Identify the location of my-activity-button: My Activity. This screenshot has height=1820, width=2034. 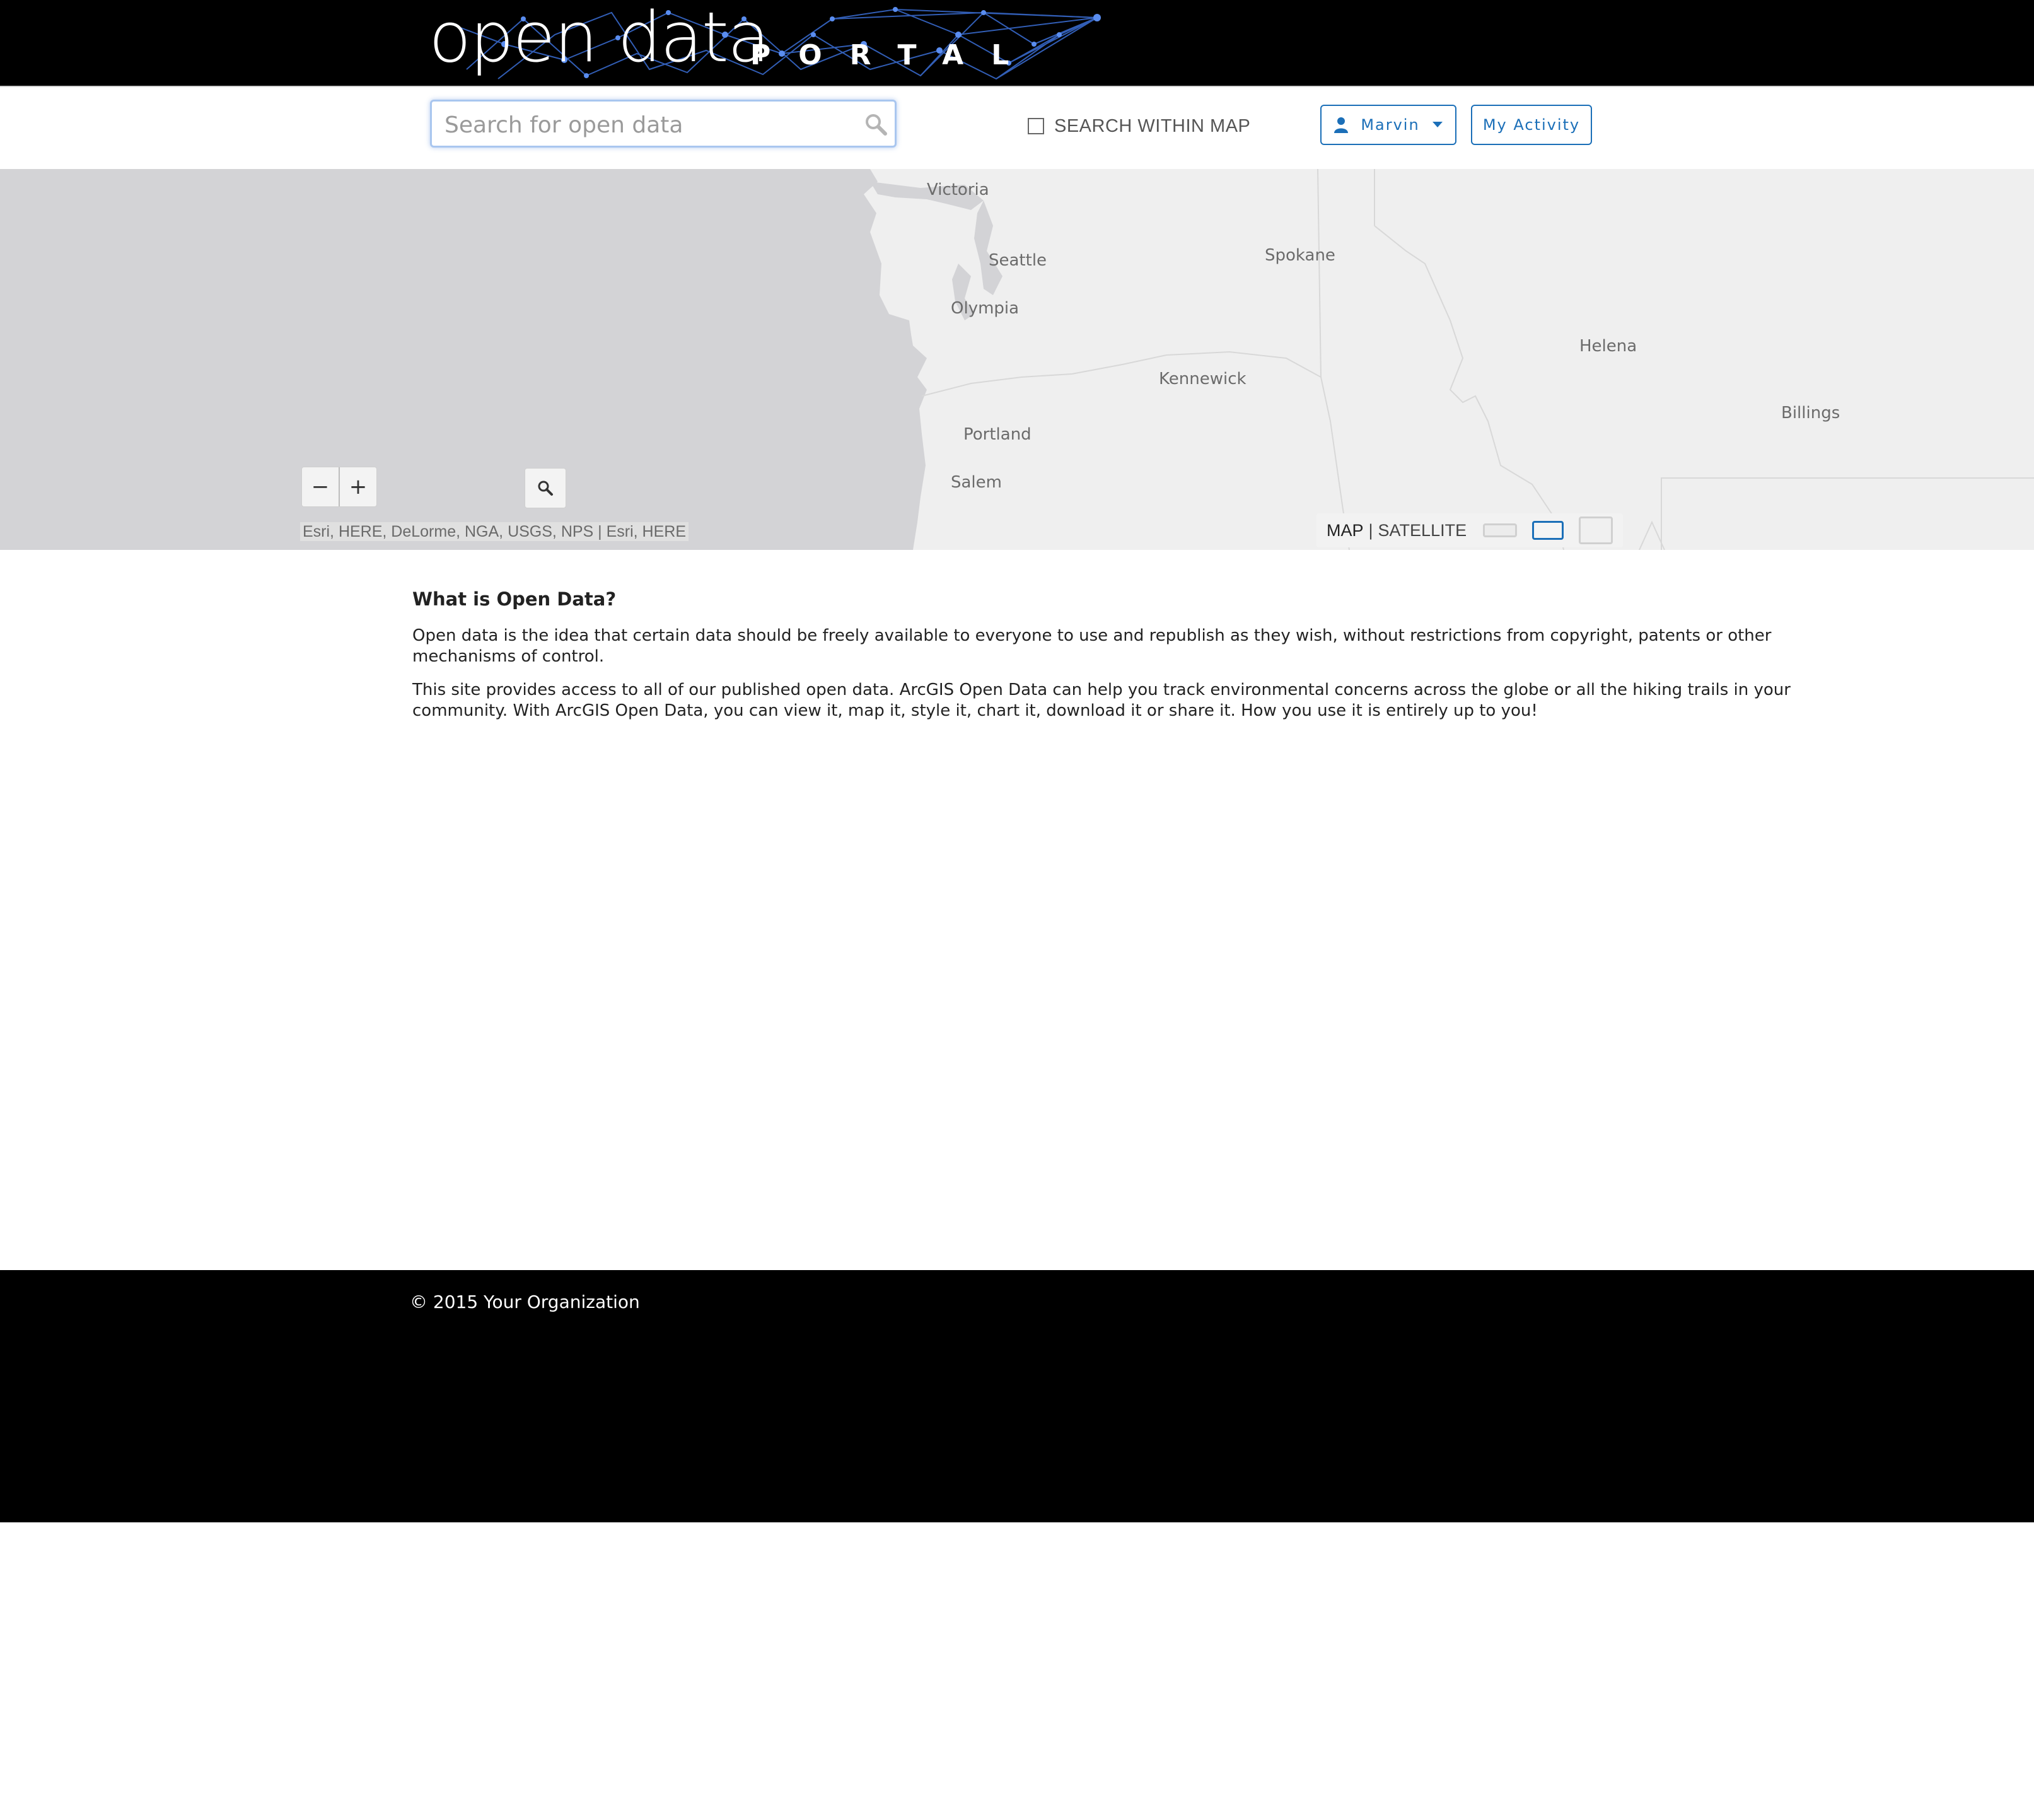
(1531, 125).